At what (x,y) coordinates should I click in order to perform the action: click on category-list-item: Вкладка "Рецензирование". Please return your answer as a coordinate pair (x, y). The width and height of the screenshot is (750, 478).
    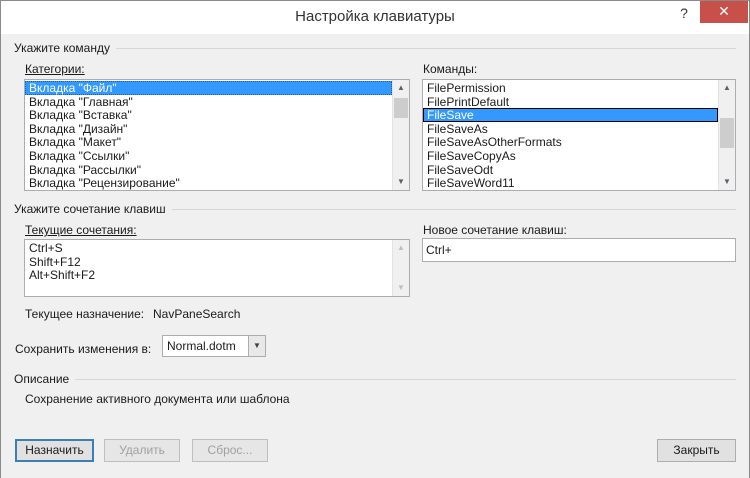
    Looking at the image, I should click on (208, 183).